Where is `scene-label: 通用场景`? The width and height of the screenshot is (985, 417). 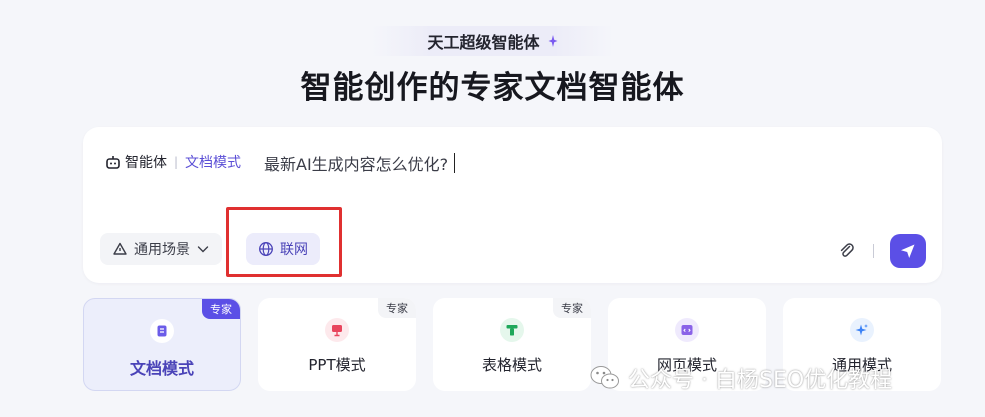 scene-label: 通用场景 is located at coordinates (162, 250).